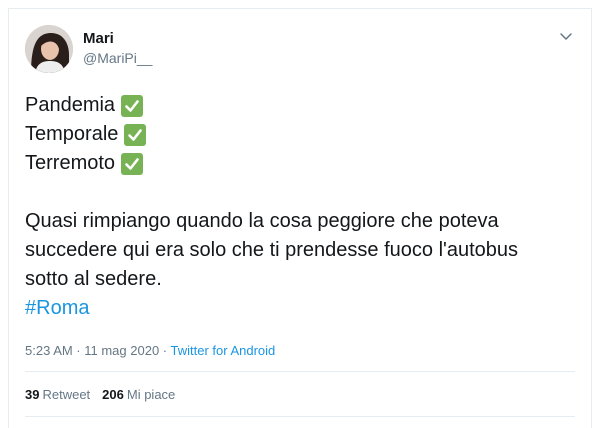 Image resolution: width=600 pixels, height=428 pixels. I want to click on tweet-stats: 39 Retweet 206 Mi piace, so click(100, 394).